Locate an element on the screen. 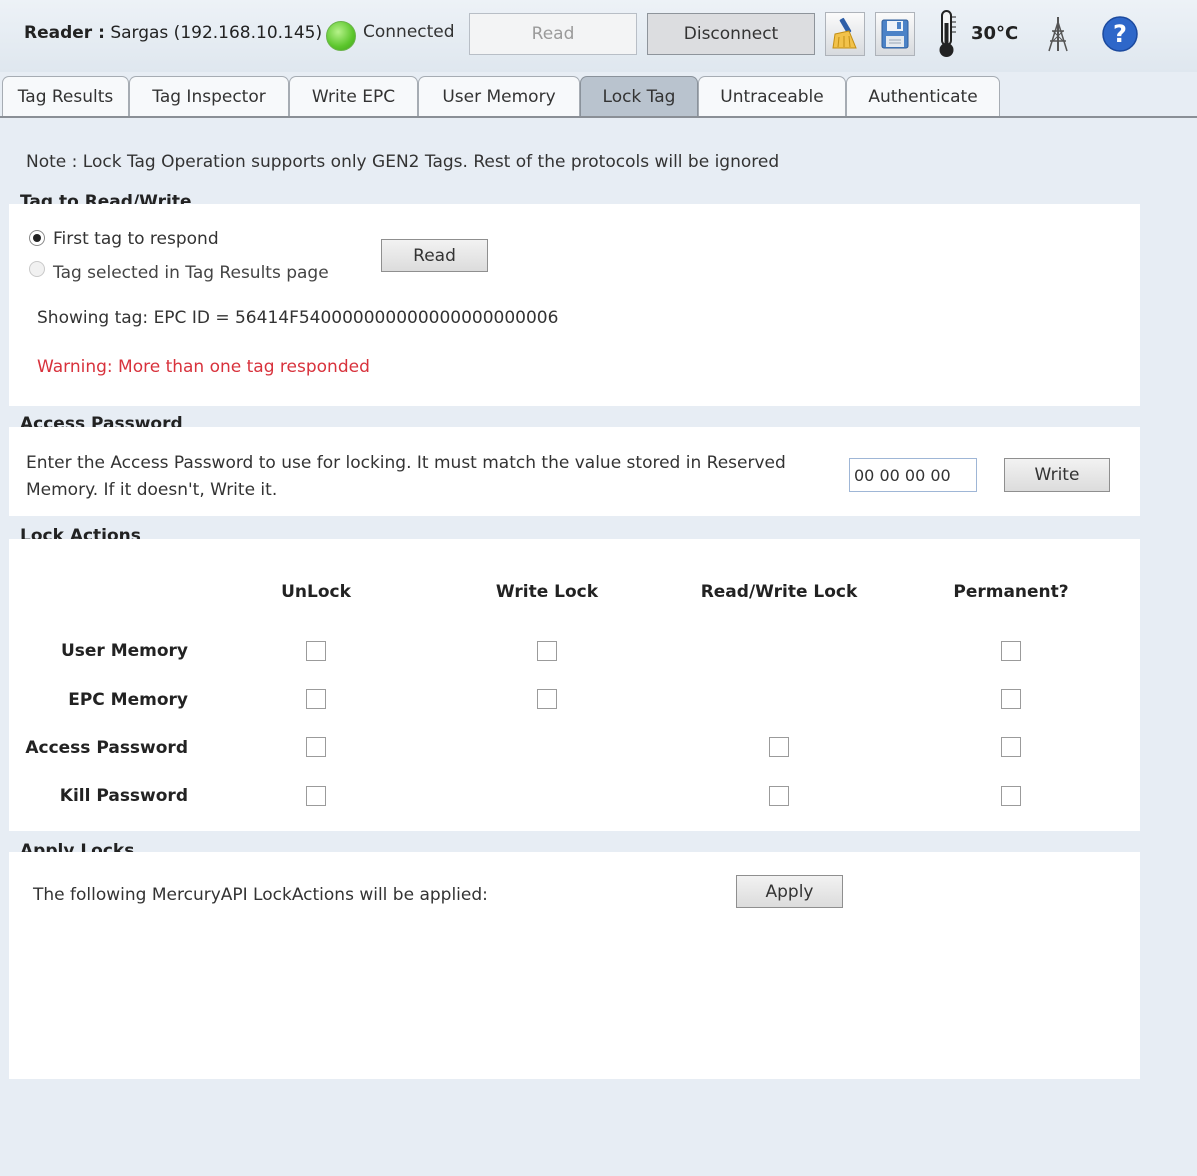 Image resolution: width=1197 pixels, height=1176 pixels. apply-button: Apply is located at coordinates (789, 891).